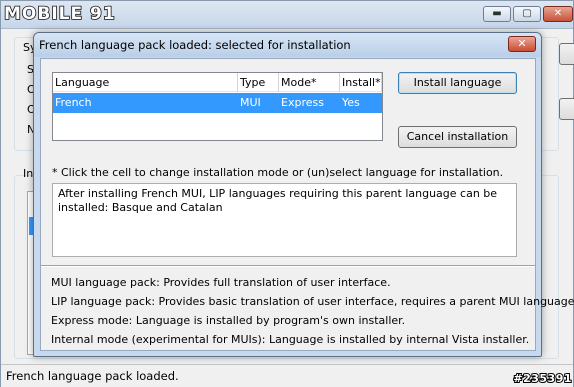 The image size is (574, 387). What do you see at coordinates (361, 103) in the screenshot?
I see `cell-install: Yes` at bounding box center [361, 103].